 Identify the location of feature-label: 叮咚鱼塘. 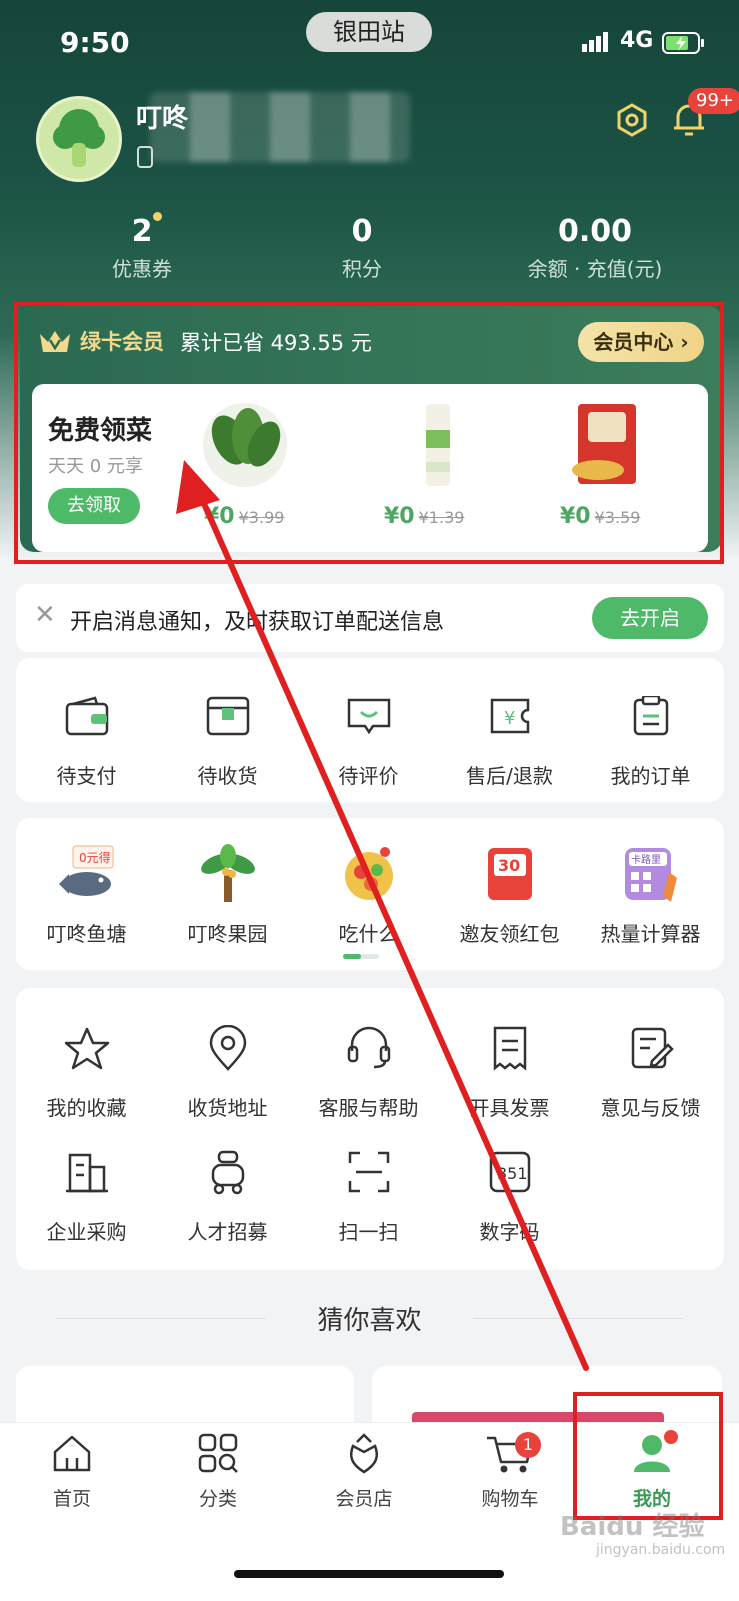
(86, 934).